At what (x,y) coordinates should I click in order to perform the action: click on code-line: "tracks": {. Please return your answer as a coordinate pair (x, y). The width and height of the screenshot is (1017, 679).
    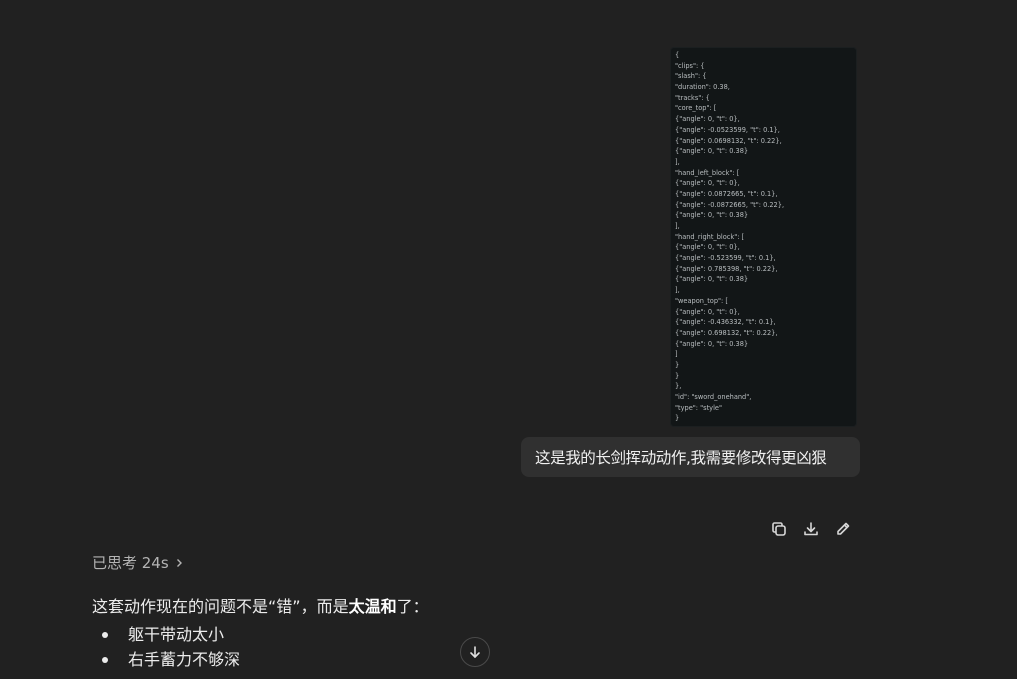
    Looking at the image, I should click on (692, 97).